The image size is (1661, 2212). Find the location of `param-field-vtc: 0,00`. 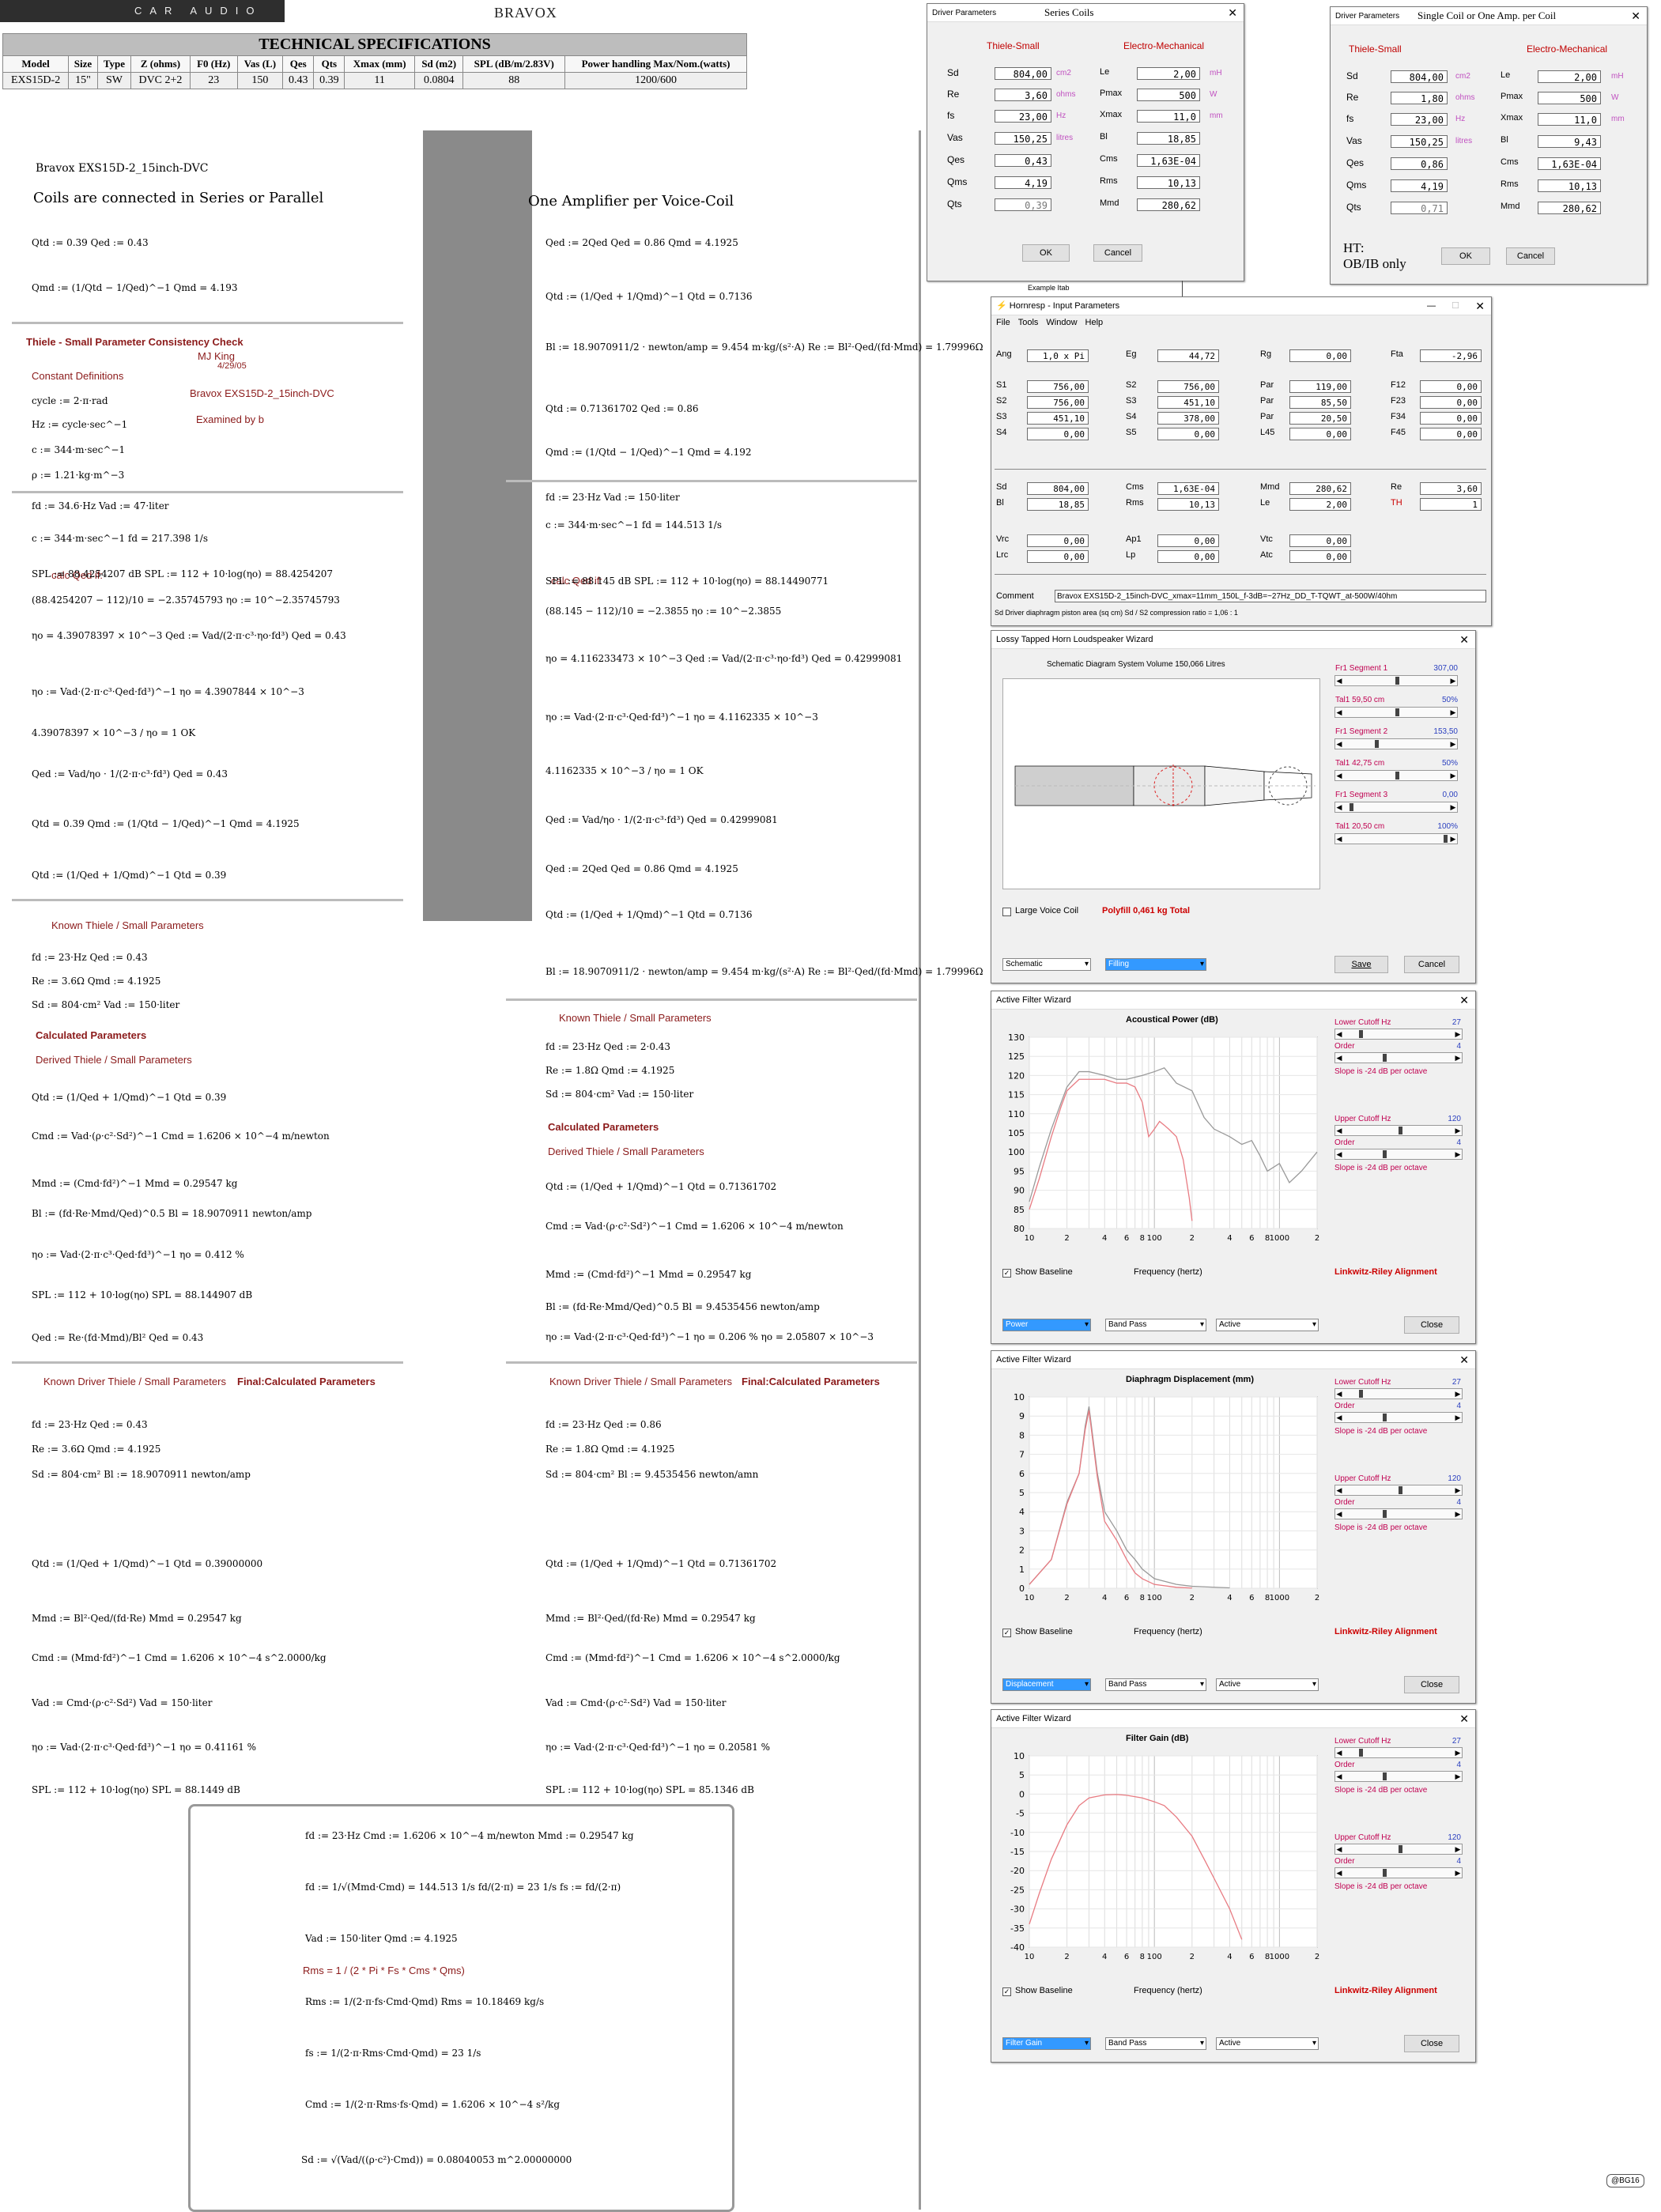

param-field-vtc: 0,00 is located at coordinates (1320, 540).